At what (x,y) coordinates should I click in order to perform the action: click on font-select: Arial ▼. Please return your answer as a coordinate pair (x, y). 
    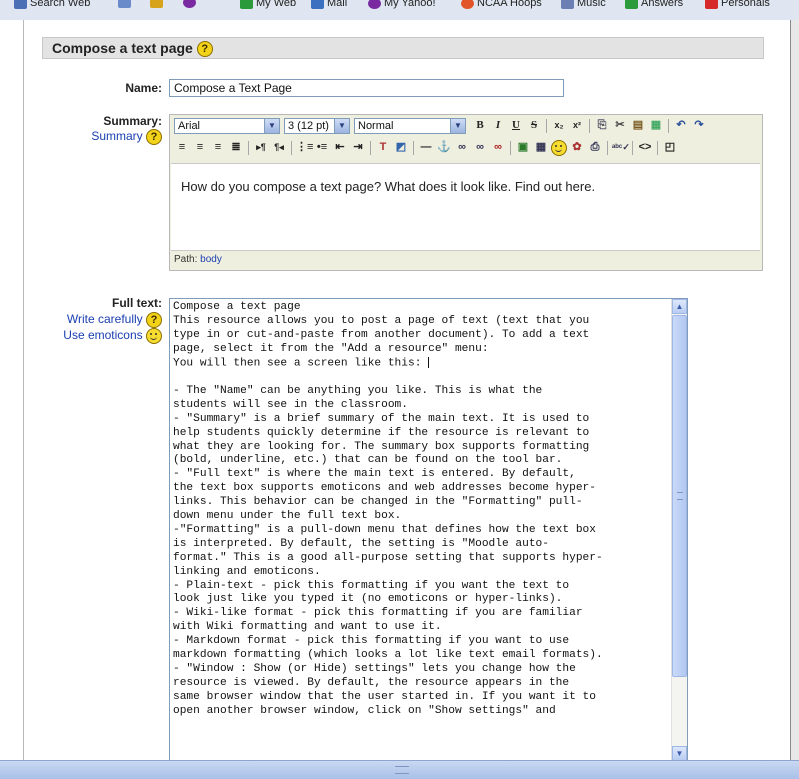
    Looking at the image, I should click on (227, 126).